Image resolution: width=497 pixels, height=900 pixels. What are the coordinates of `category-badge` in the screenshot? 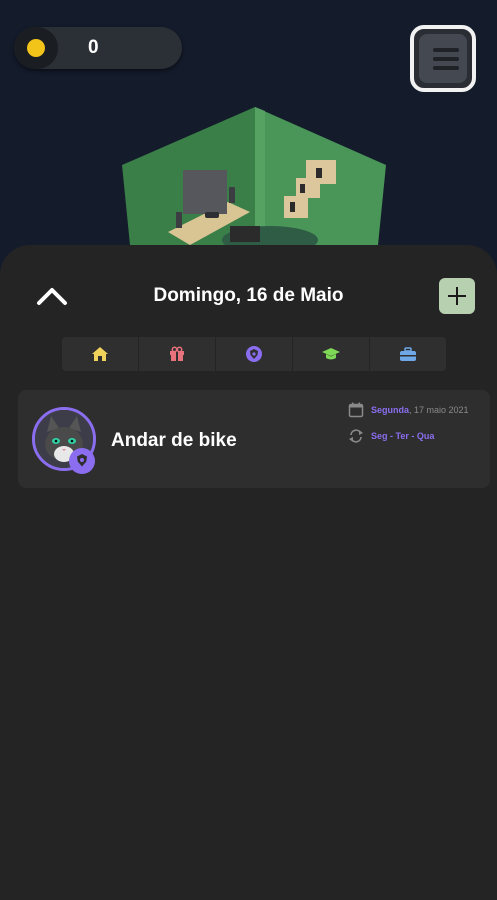 It's located at (82, 461).